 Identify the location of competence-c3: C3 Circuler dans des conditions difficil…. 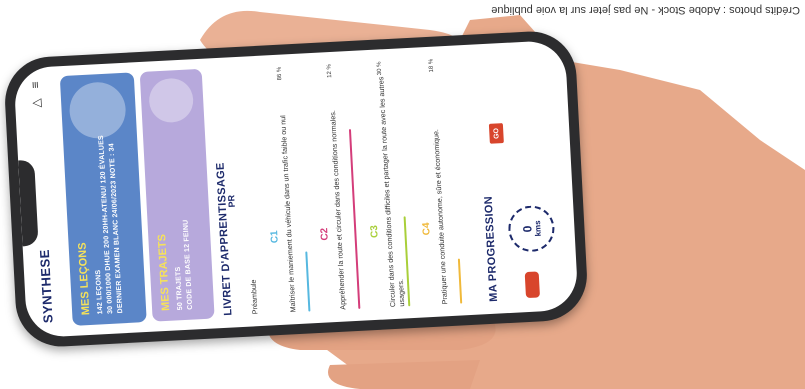
(390, 184).